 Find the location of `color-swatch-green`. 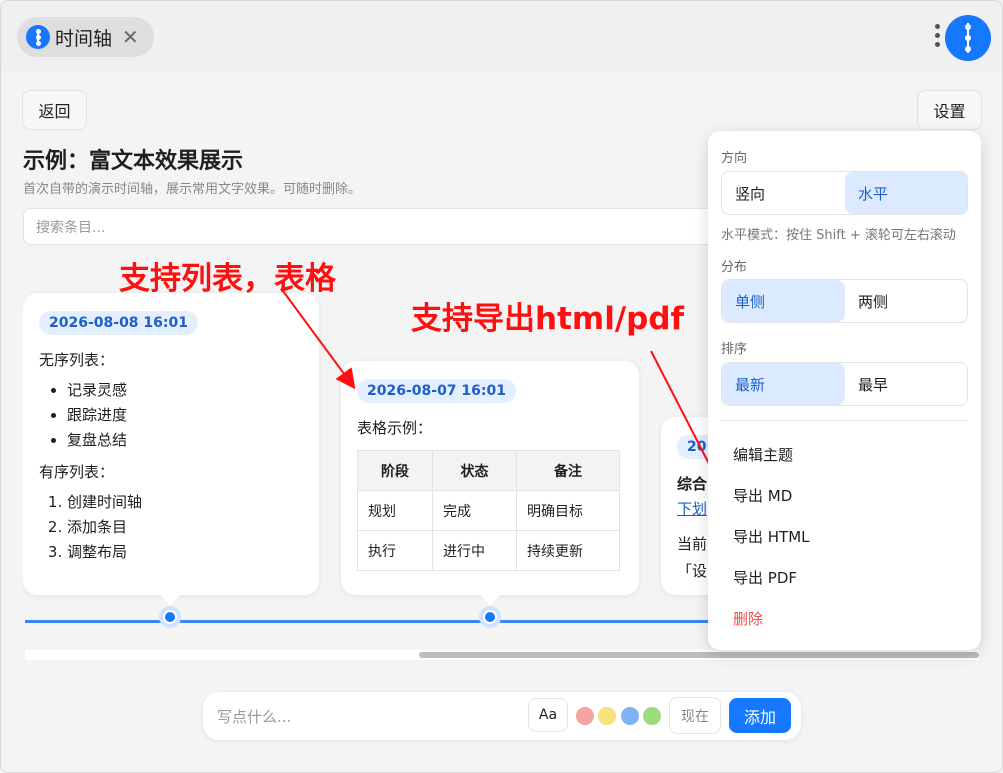

color-swatch-green is located at coordinates (652, 716).